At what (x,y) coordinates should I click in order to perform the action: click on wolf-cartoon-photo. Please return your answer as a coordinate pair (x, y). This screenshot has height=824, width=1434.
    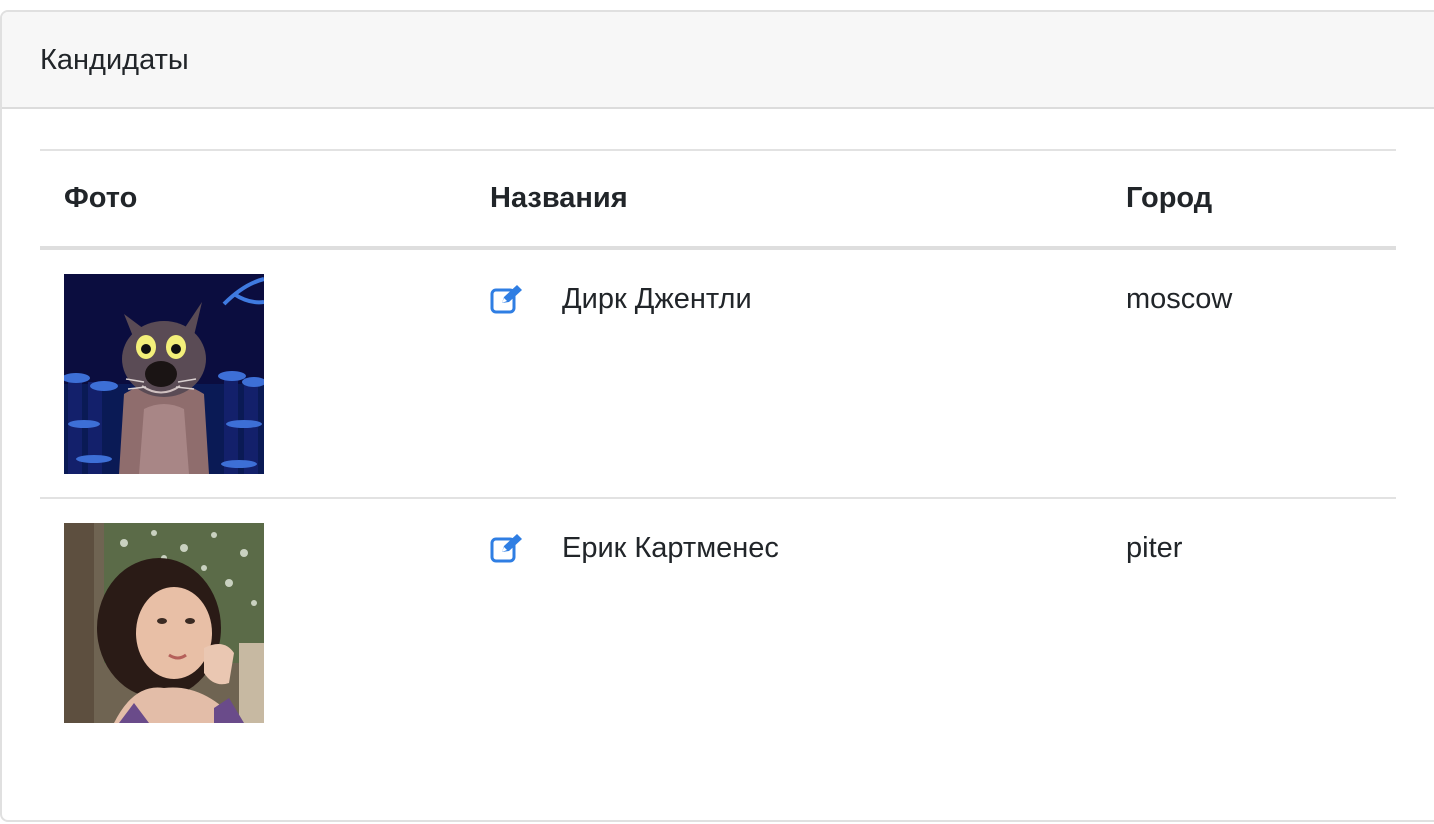
    Looking at the image, I should click on (164, 374).